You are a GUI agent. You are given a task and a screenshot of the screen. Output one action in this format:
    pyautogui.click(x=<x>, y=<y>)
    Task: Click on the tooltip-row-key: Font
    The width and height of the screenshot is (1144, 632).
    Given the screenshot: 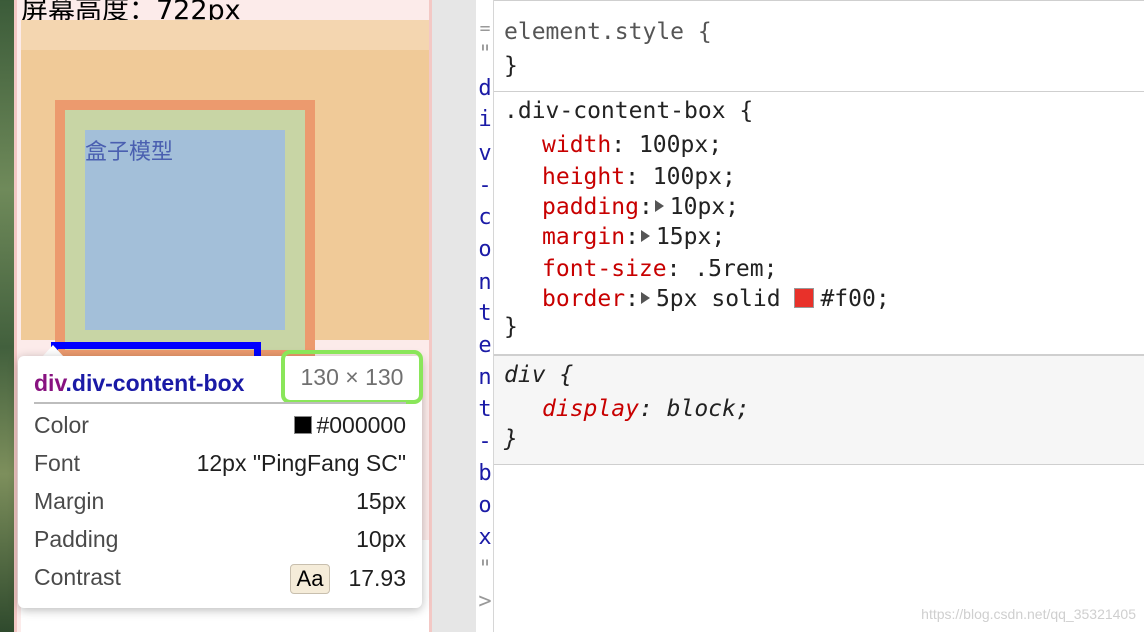 What is the action you would take?
    pyautogui.click(x=57, y=463)
    